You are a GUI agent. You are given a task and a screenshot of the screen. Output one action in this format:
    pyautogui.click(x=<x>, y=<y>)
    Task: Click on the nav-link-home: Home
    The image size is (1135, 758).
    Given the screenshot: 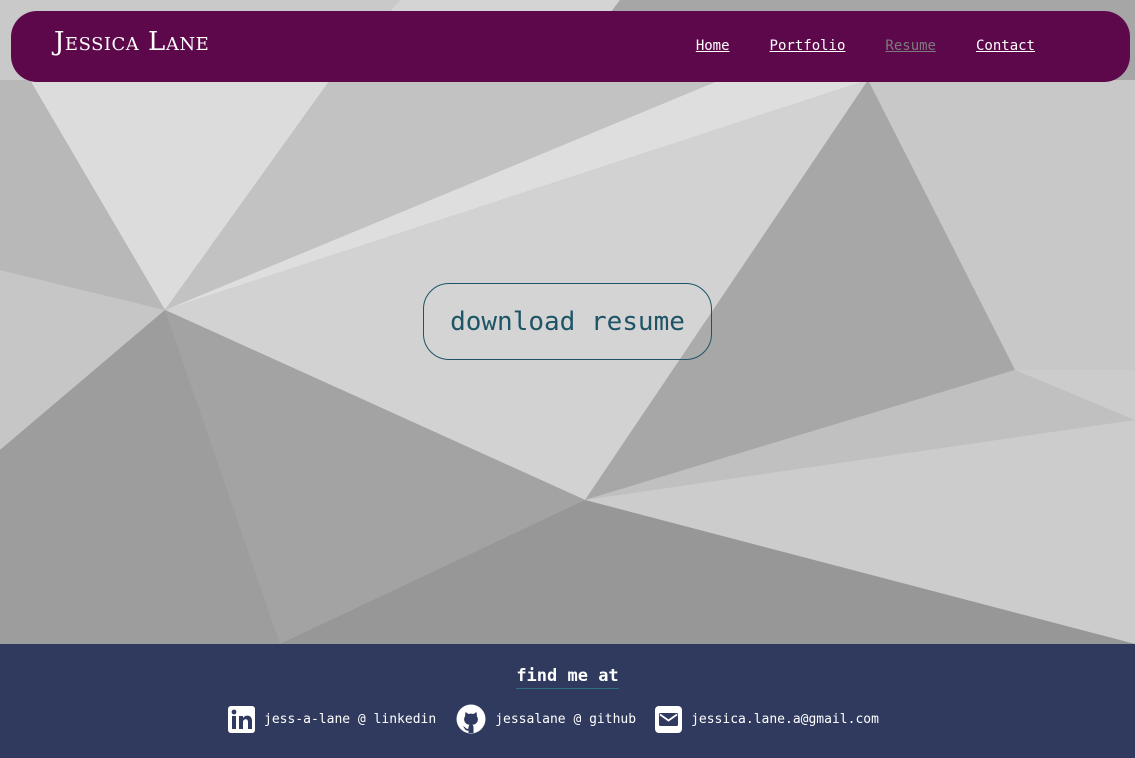 What is the action you would take?
    pyautogui.click(x=713, y=46)
    